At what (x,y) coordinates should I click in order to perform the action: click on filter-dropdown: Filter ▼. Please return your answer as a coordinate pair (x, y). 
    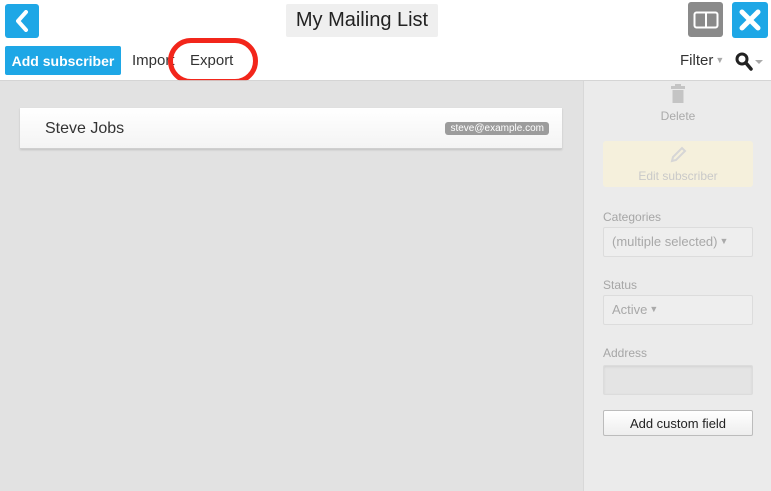
    Looking at the image, I should click on (702, 60).